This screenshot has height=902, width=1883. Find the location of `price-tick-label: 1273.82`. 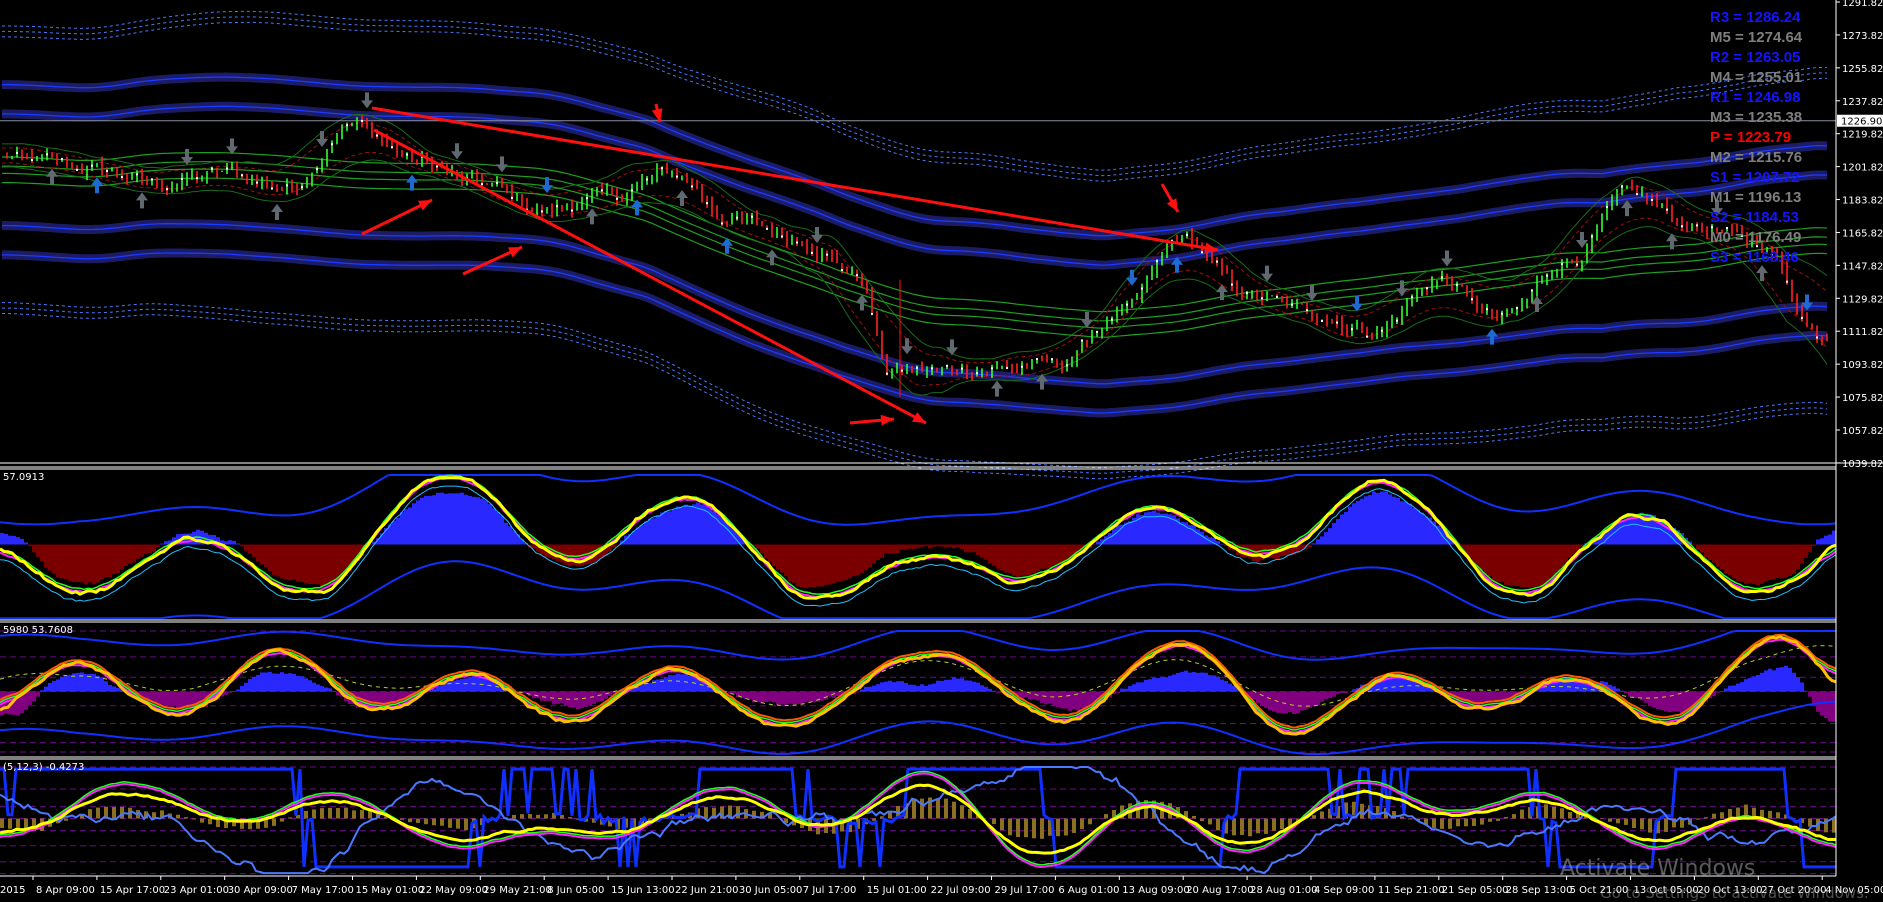

price-tick-label: 1273.82 is located at coordinates (1862, 36).